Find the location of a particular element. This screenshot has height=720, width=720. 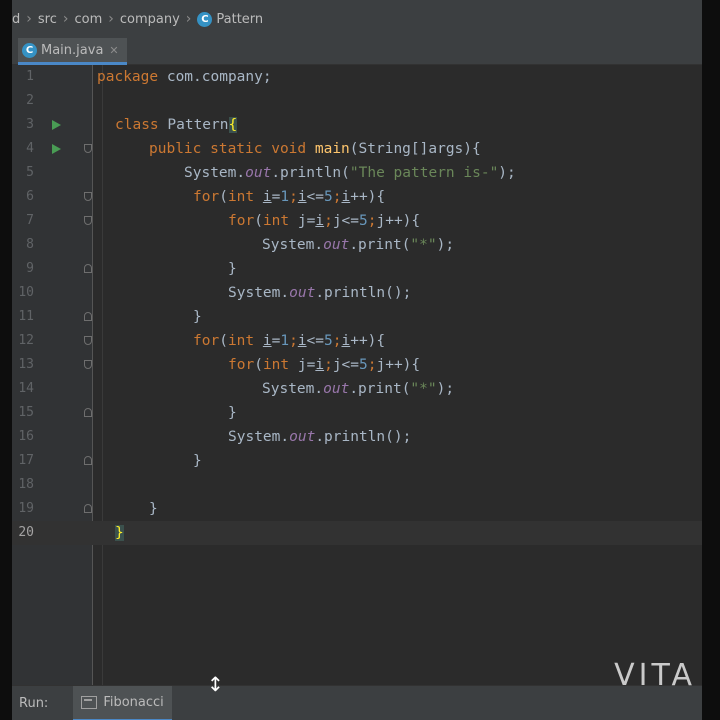

line-number: 3 is located at coordinates (30, 124).